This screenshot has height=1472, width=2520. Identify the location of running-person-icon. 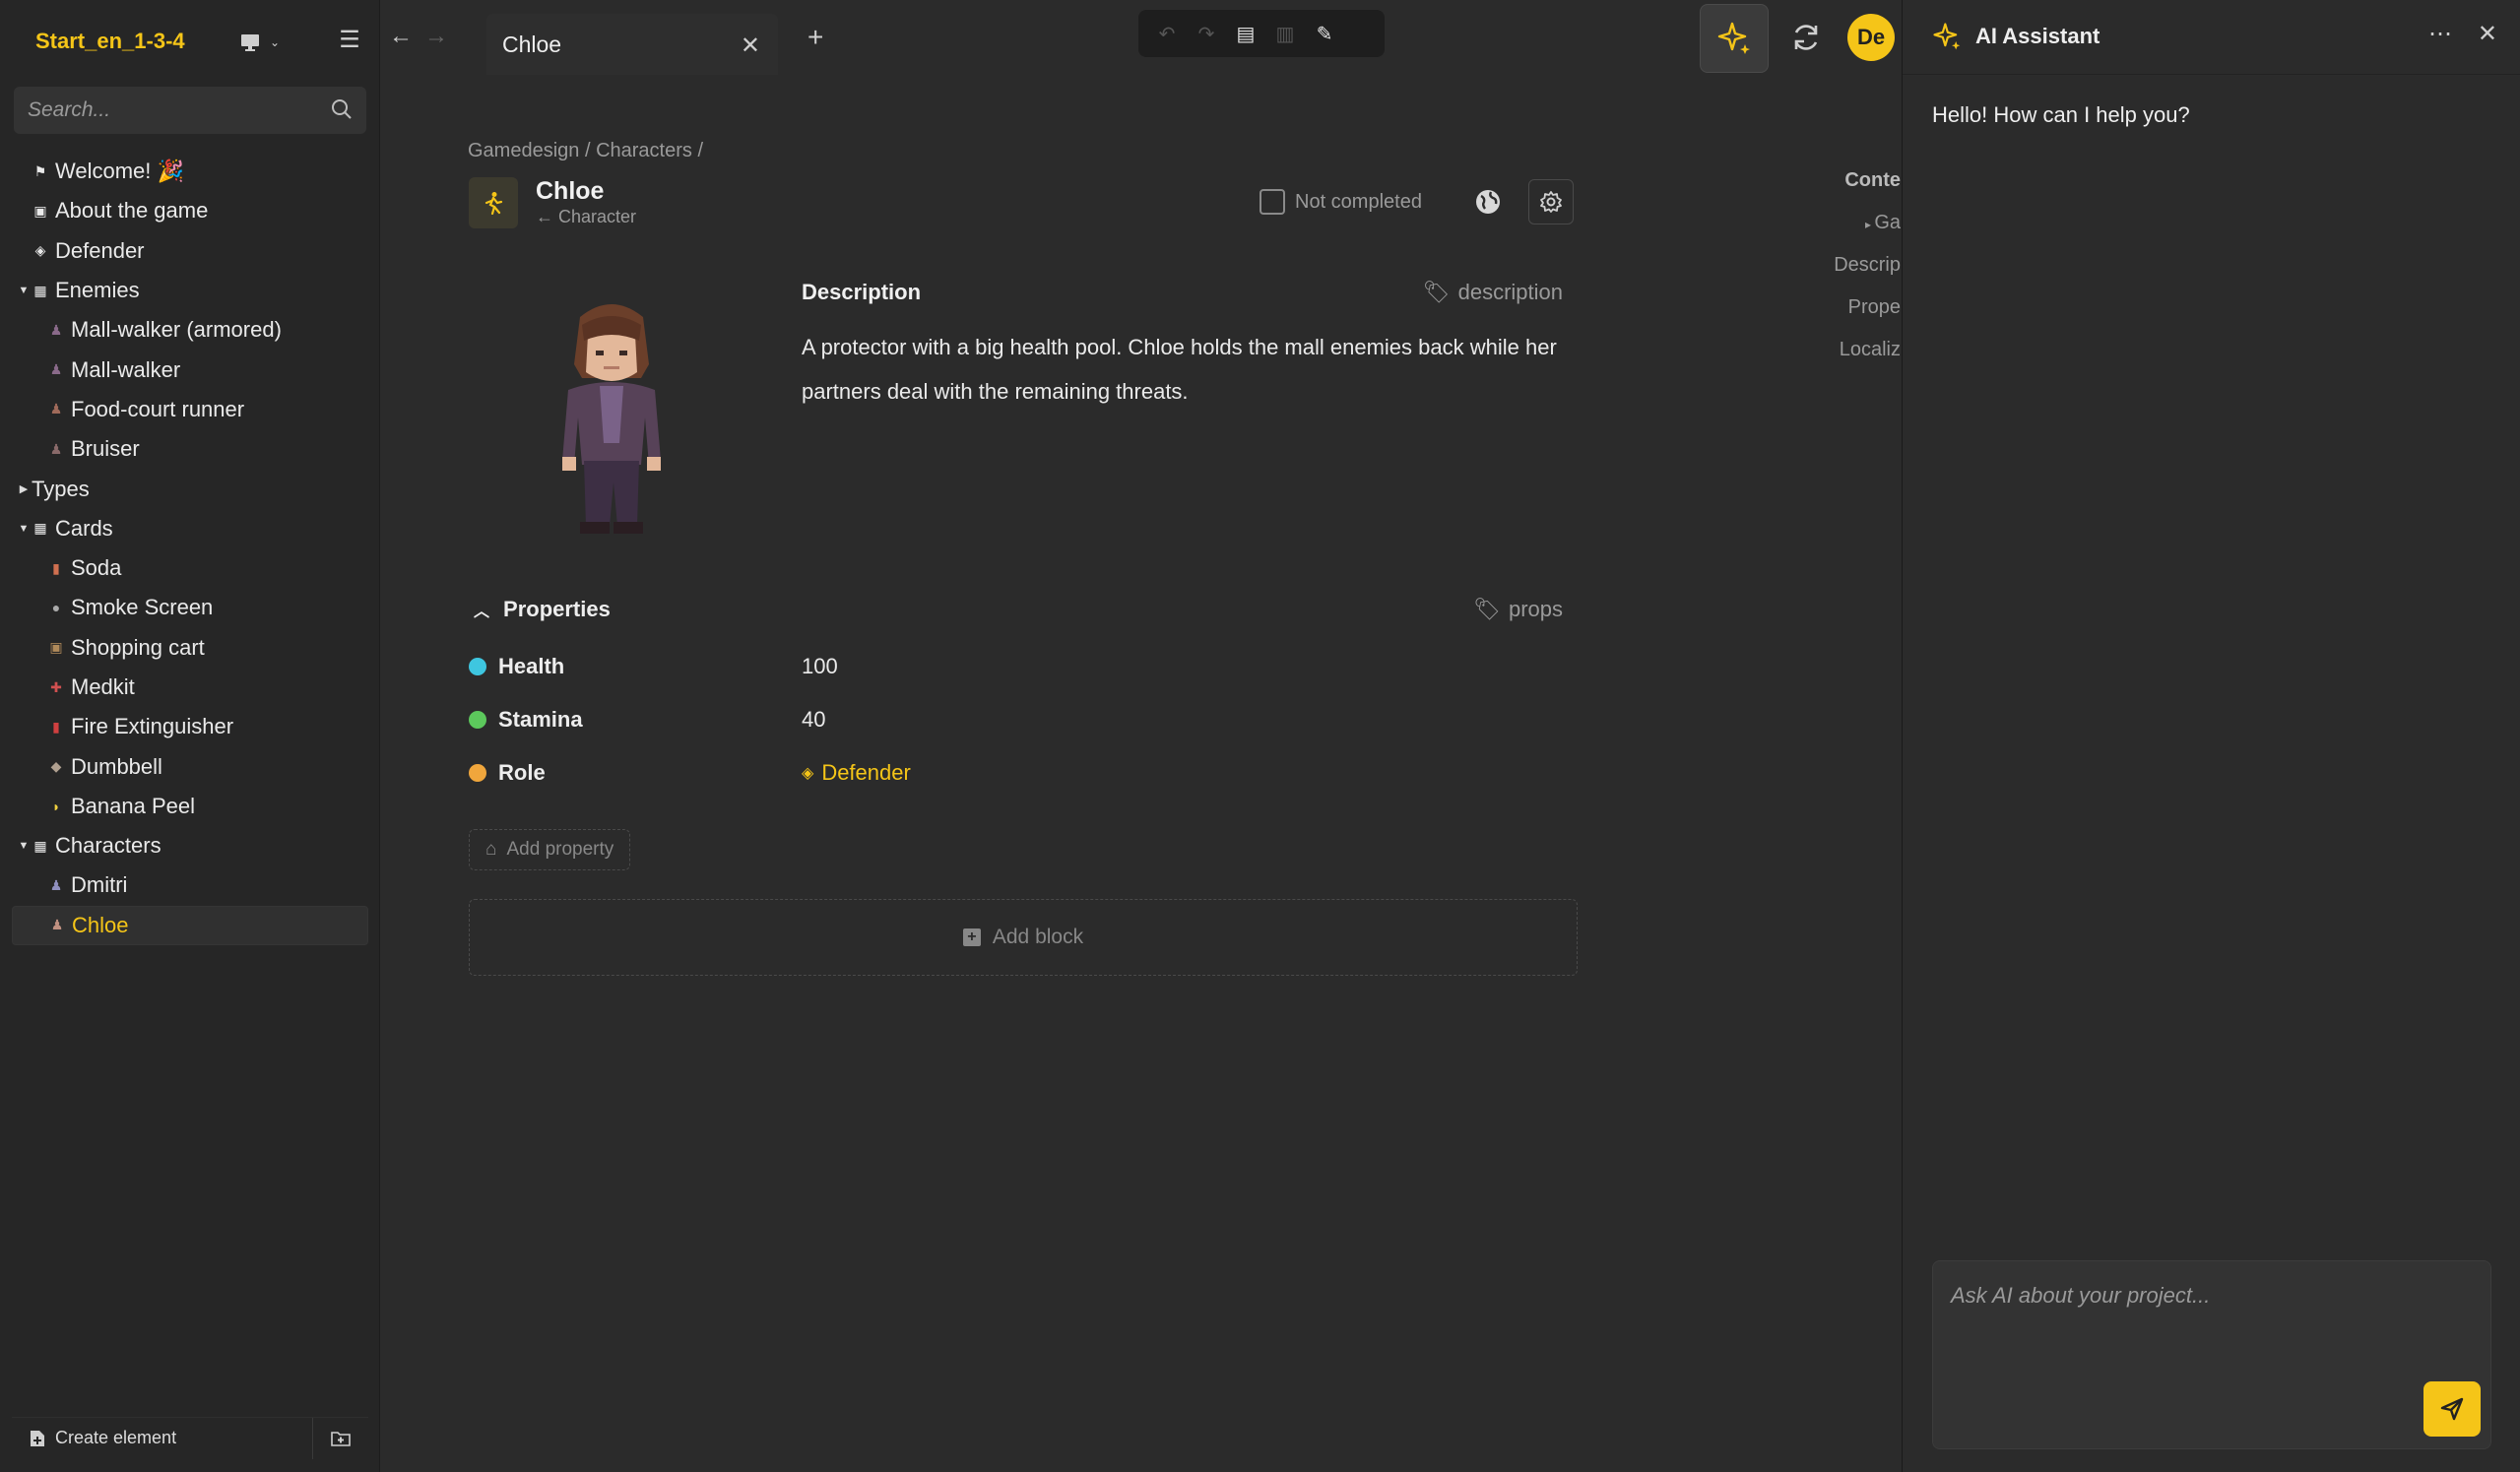
(494, 203).